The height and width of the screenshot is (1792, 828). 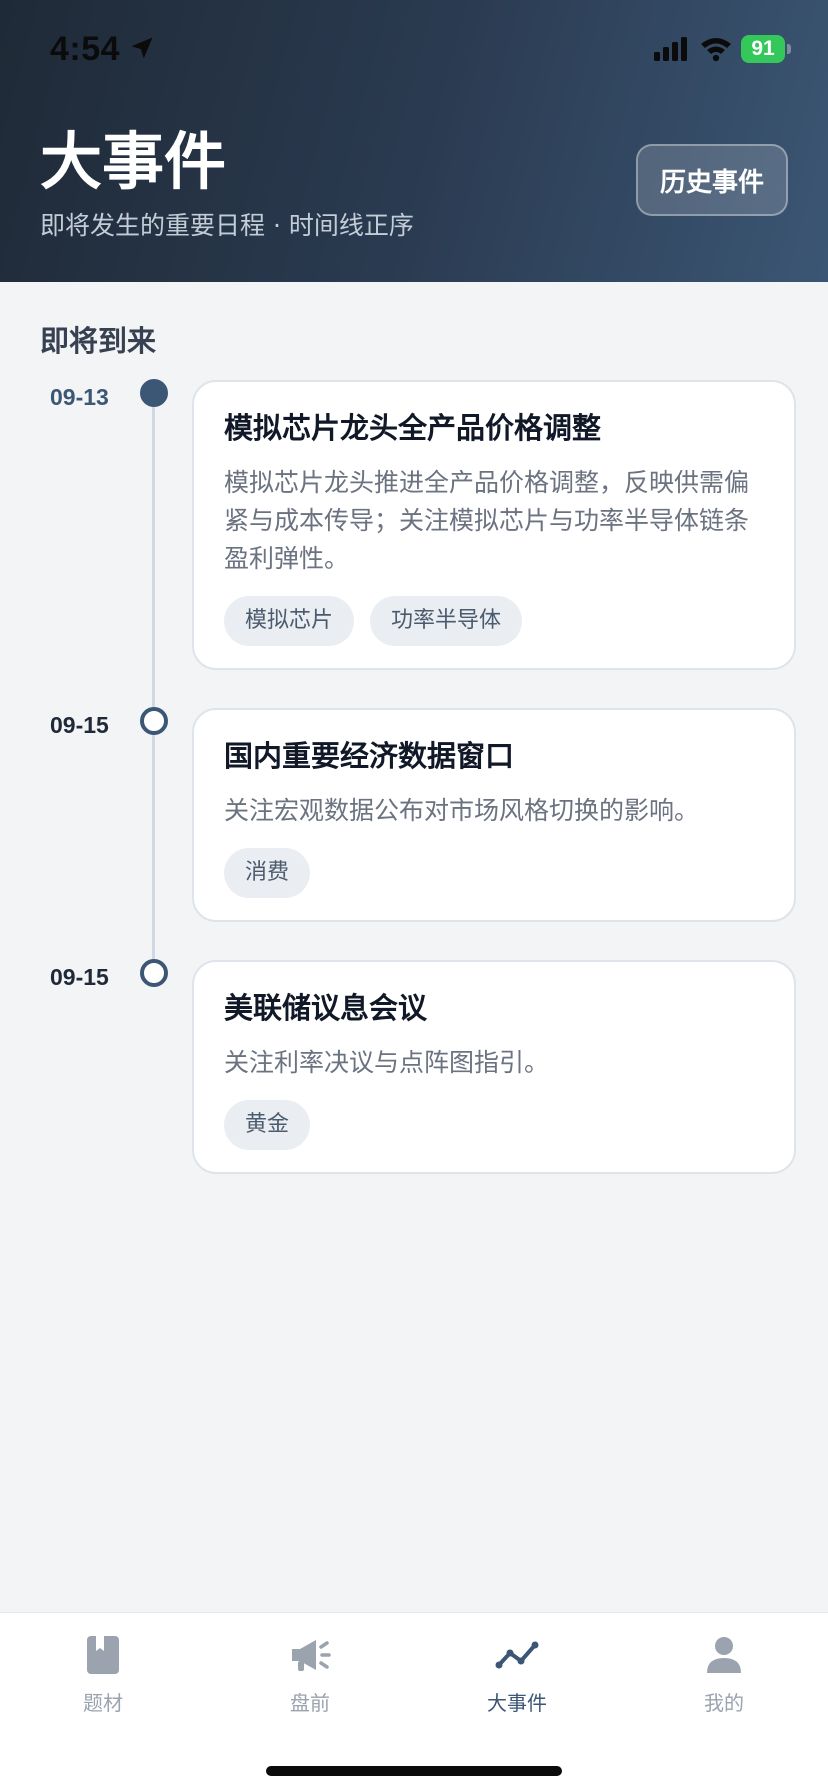 I want to click on event-title: 美联储议息会议, so click(x=326, y=1008).